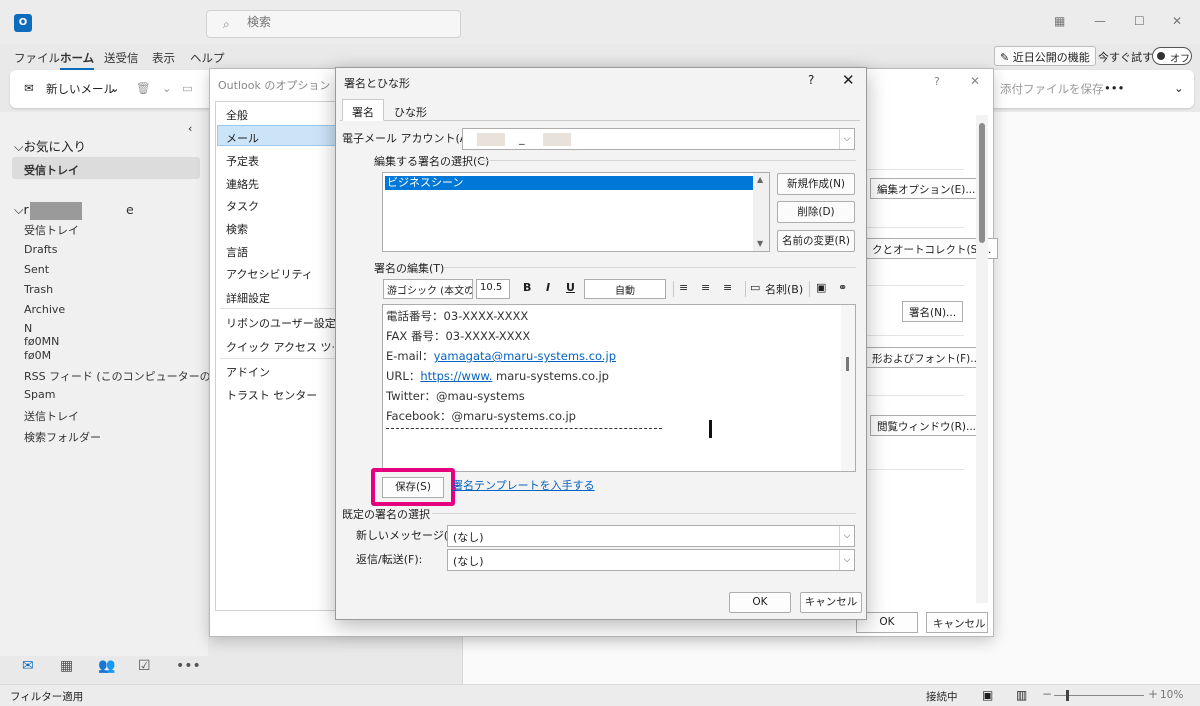 This screenshot has width=1200, height=706. Describe the element at coordinates (848, 80) in the screenshot. I see `signatures-close-icon: ✕` at that location.